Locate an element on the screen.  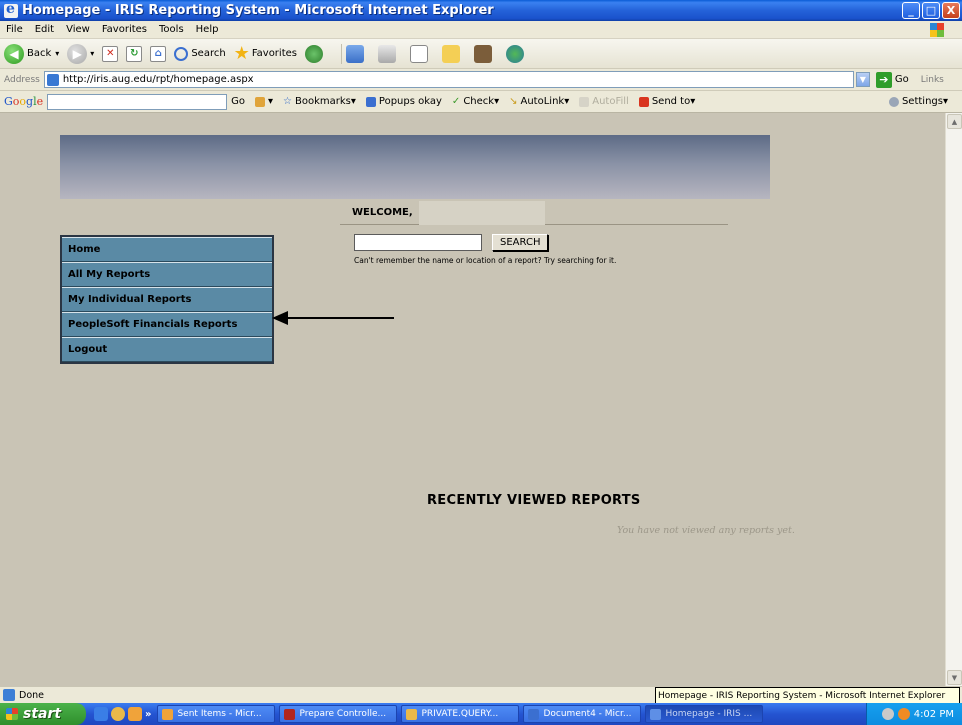
nav-item-logout: Logout is located at coordinates (167, 349).